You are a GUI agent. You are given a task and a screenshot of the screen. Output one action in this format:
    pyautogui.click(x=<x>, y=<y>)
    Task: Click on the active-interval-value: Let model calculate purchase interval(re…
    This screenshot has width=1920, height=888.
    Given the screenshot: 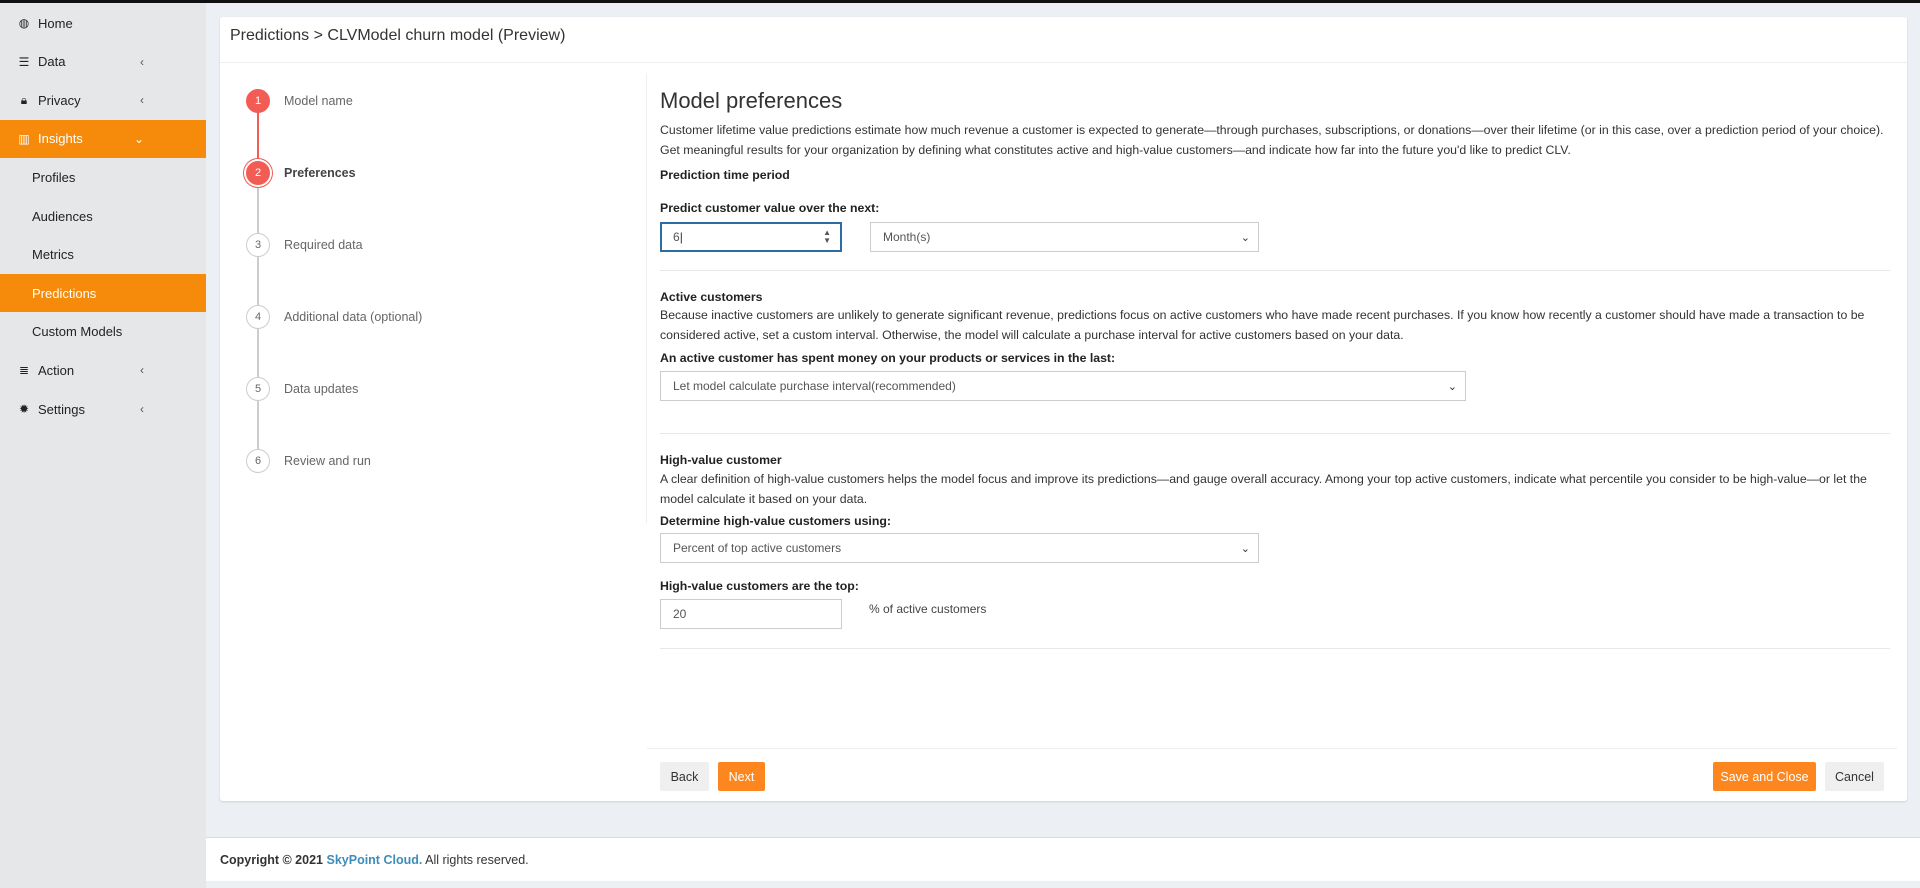 What is the action you would take?
    pyautogui.click(x=814, y=386)
    